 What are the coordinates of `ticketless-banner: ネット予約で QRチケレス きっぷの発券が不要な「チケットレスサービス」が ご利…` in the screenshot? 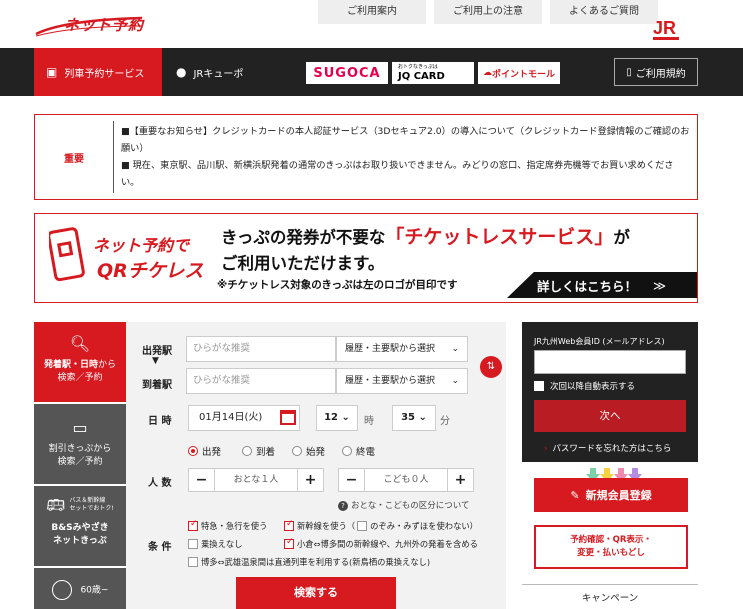 It's located at (366, 258).